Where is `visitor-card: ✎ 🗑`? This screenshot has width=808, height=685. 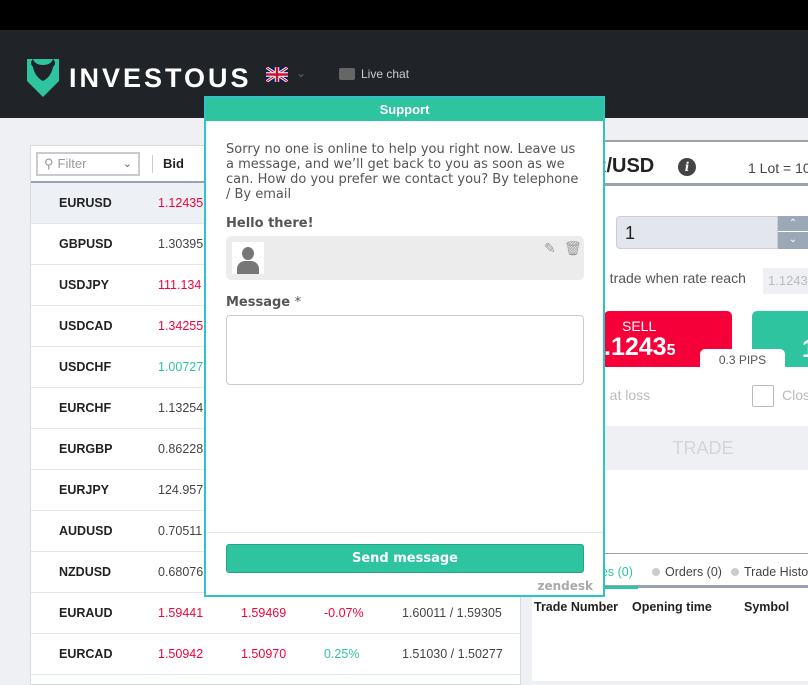 visitor-card: ✎ 🗑 is located at coordinates (405, 258).